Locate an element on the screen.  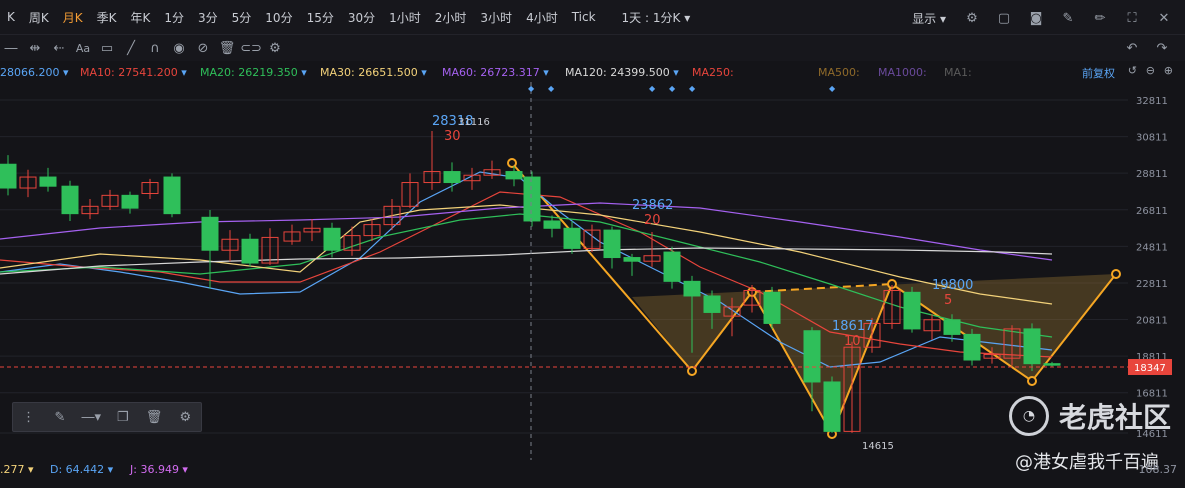
eye-icon: ◉ is located at coordinates (179, 48).